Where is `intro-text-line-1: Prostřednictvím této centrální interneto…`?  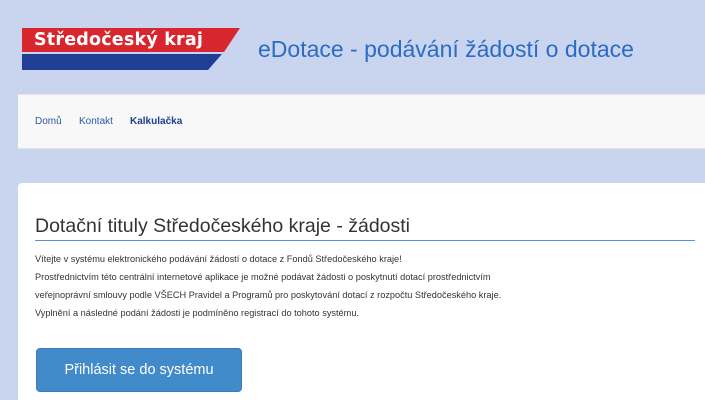 intro-text-line-1: Prostřednictvím této centrální interneto… is located at coordinates (263, 277).